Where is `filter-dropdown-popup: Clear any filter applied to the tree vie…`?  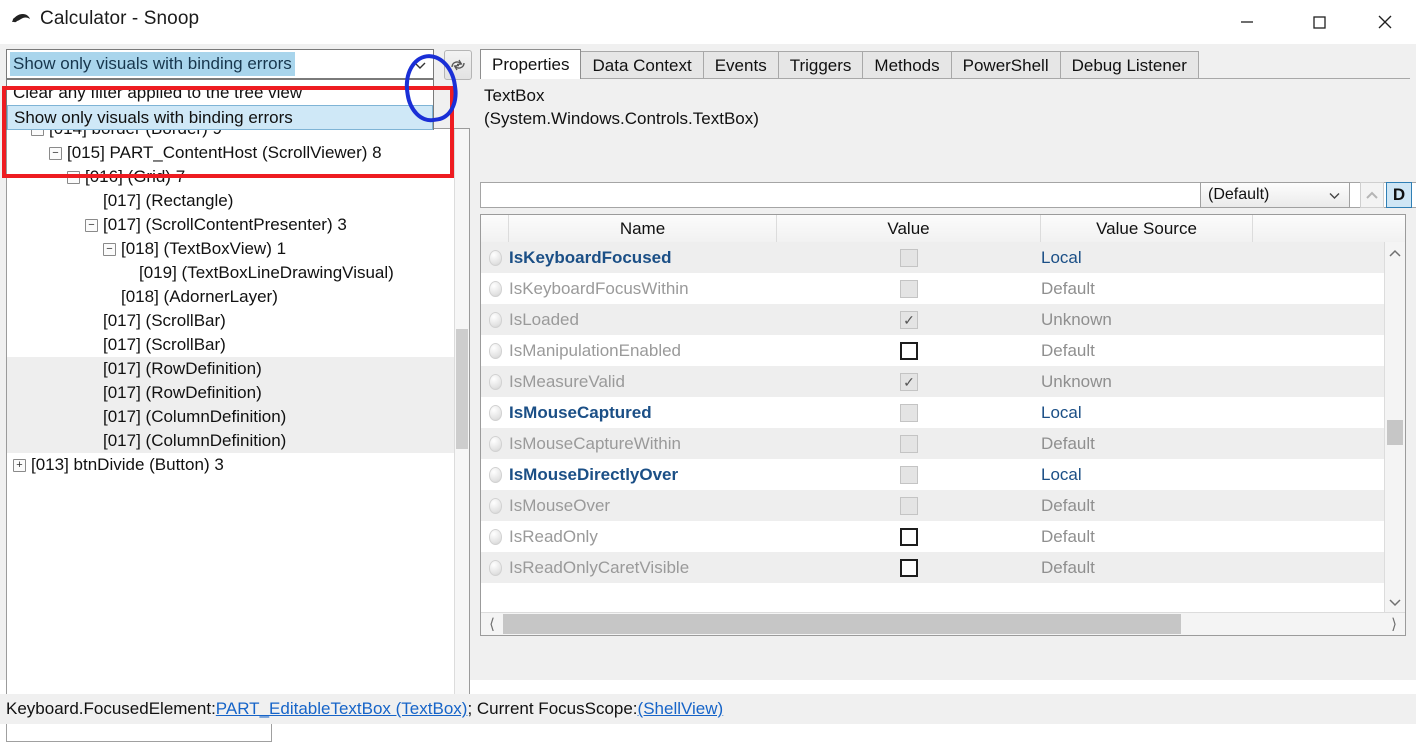 filter-dropdown-popup: Clear any filter applied to the tree vie… is located at coordinates (220, 104).